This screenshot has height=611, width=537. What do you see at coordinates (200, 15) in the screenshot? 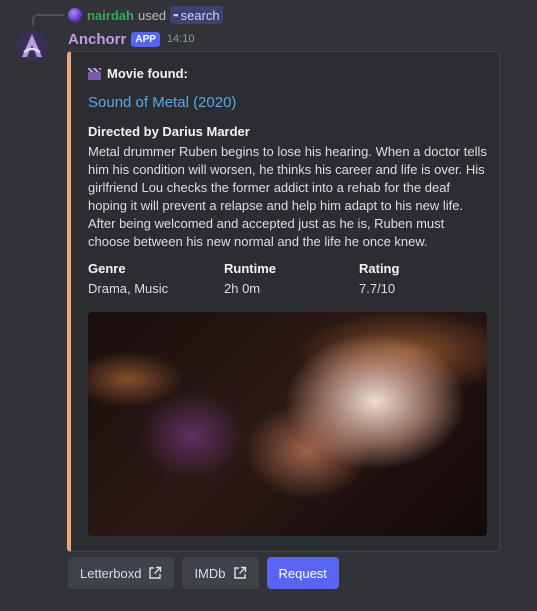
I see `command-name: search` at bounding box center [200, 15].